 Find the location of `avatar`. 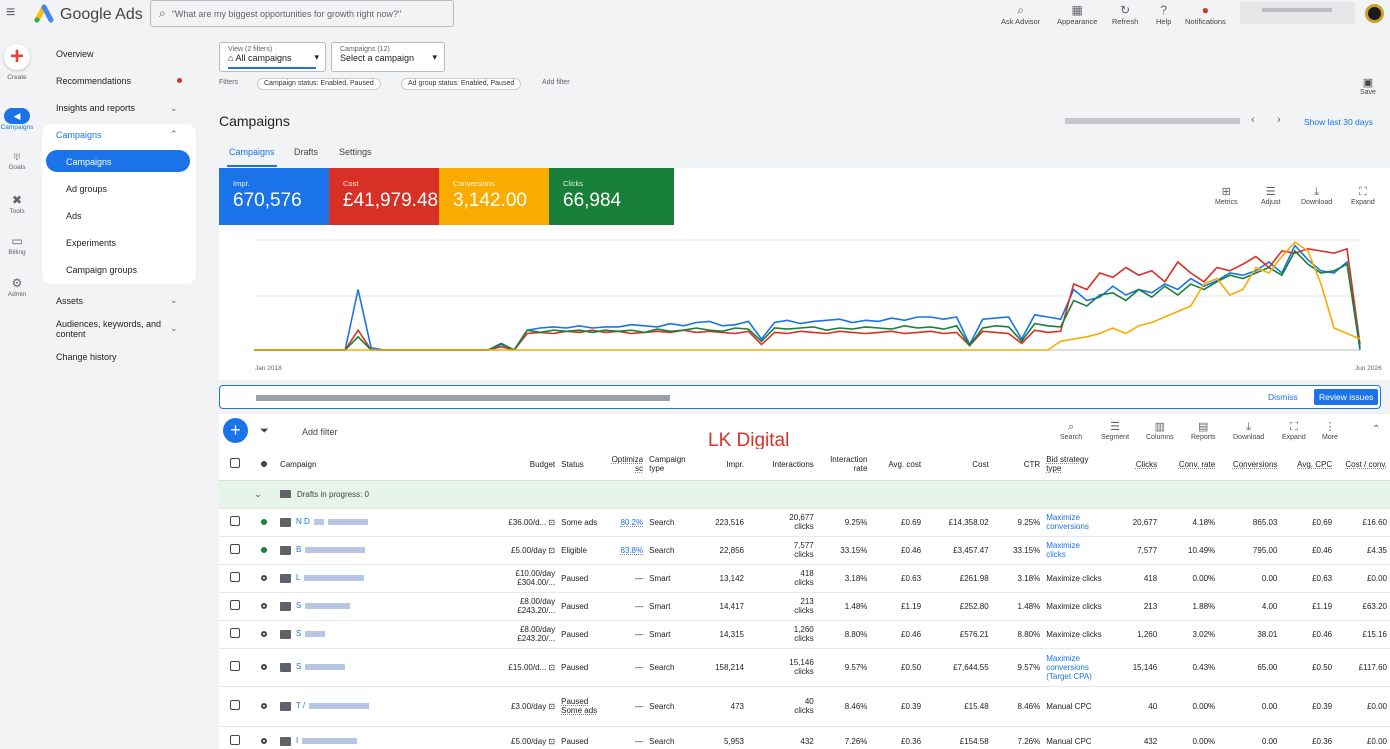

avatar is located at coordinates (1374, 13).